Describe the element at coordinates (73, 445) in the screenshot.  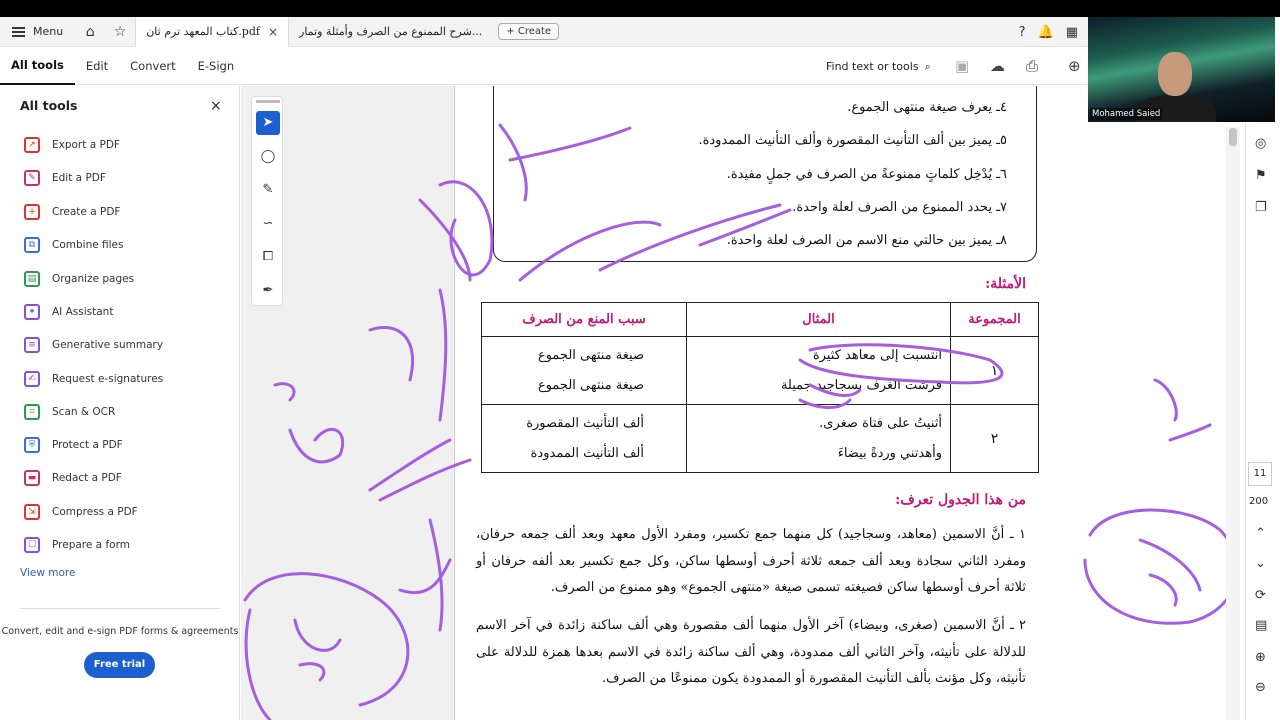
I see `tool-protect-pdf: ⛨ Protect a PDF` at that location.